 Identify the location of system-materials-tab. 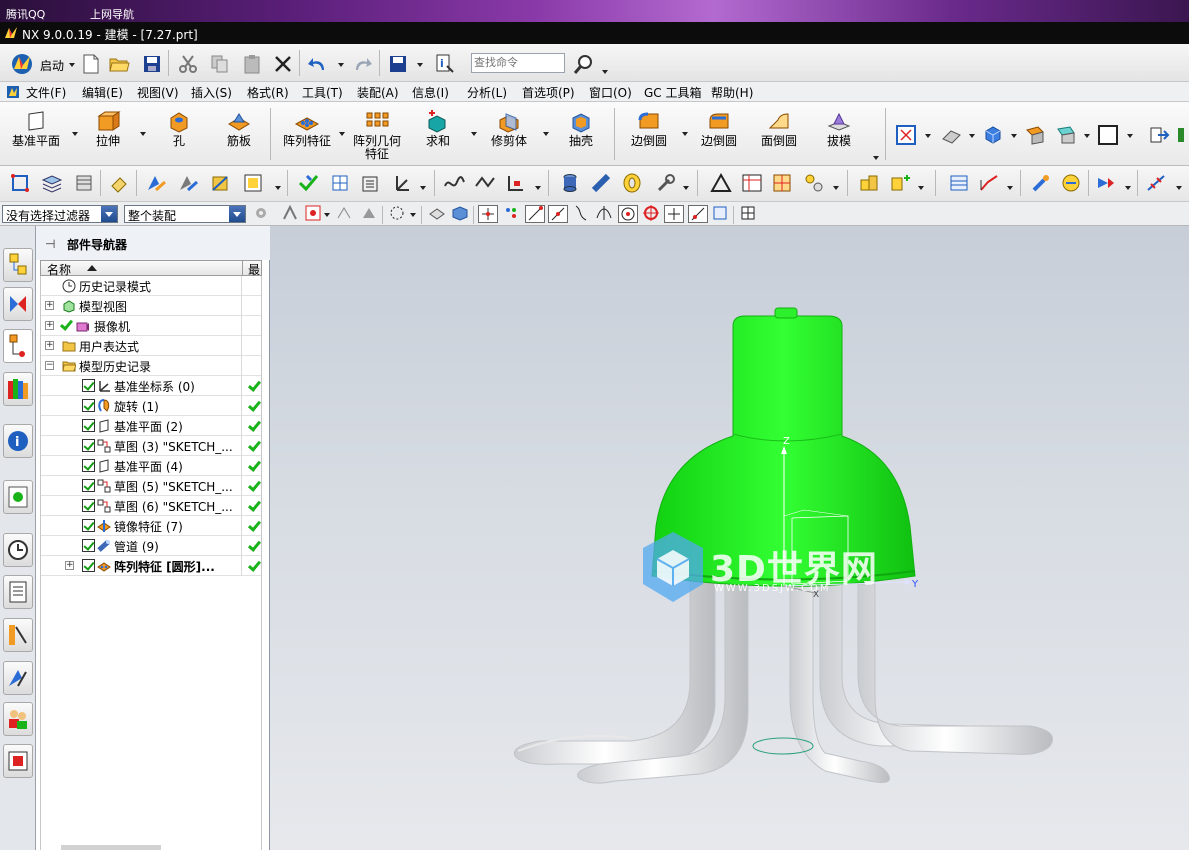
(18, 719).